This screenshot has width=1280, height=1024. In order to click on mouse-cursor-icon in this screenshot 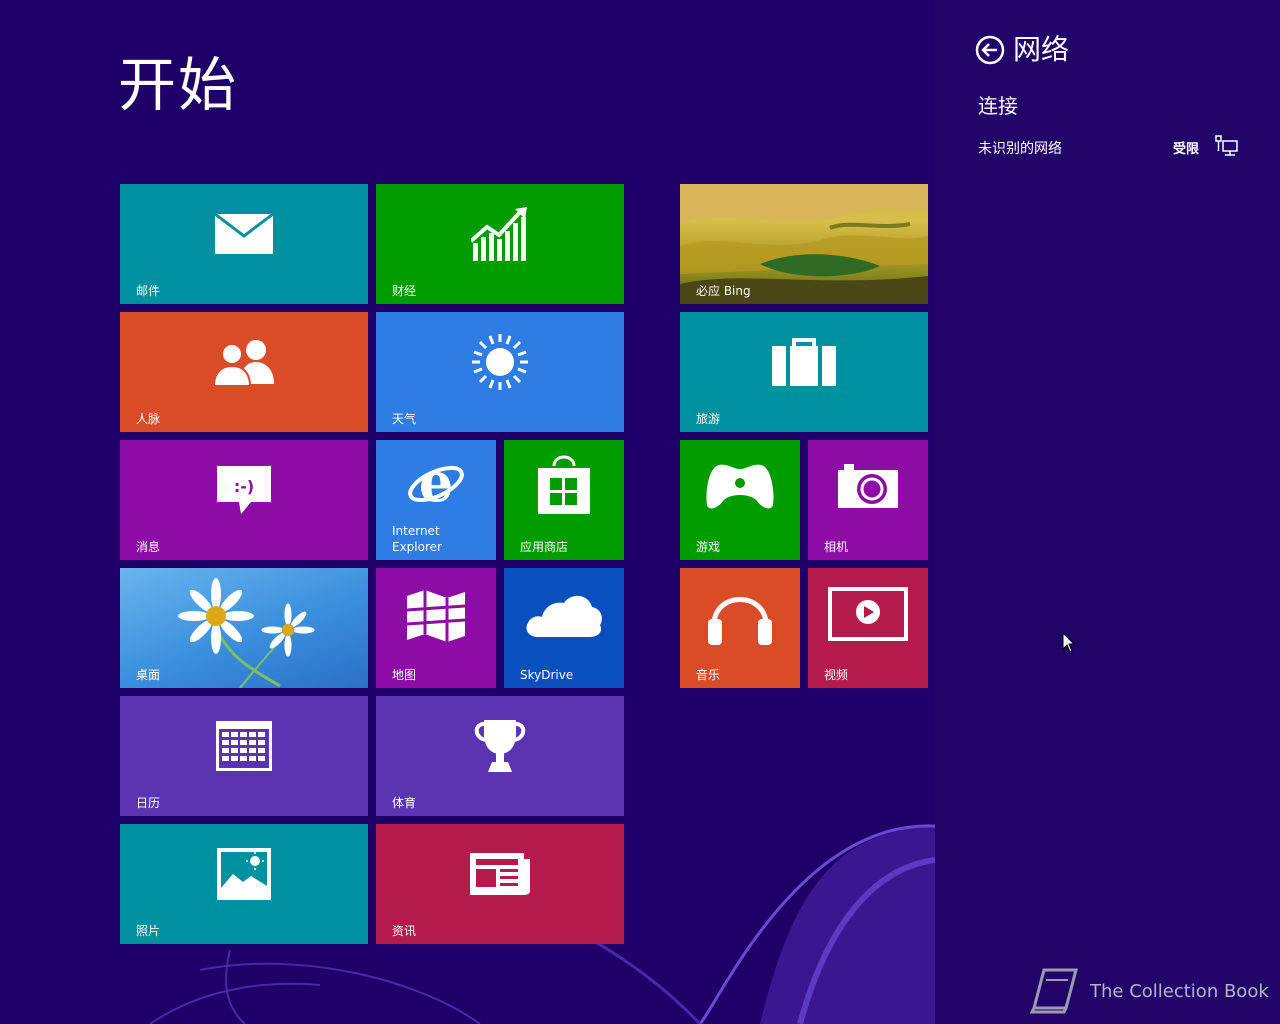, I will do `click(1069, 642)`.